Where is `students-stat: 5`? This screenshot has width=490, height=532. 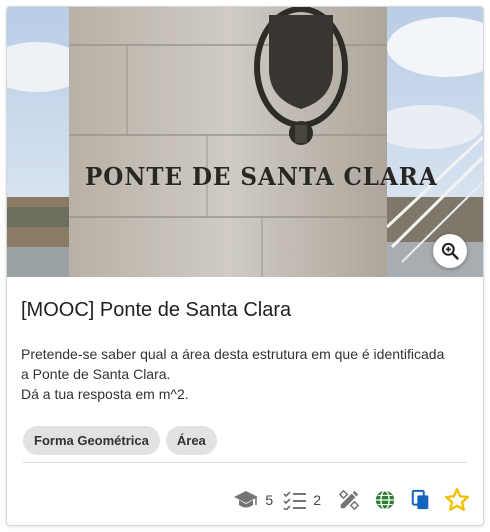 students-stat: 5 is located at coordinates (253, 500).